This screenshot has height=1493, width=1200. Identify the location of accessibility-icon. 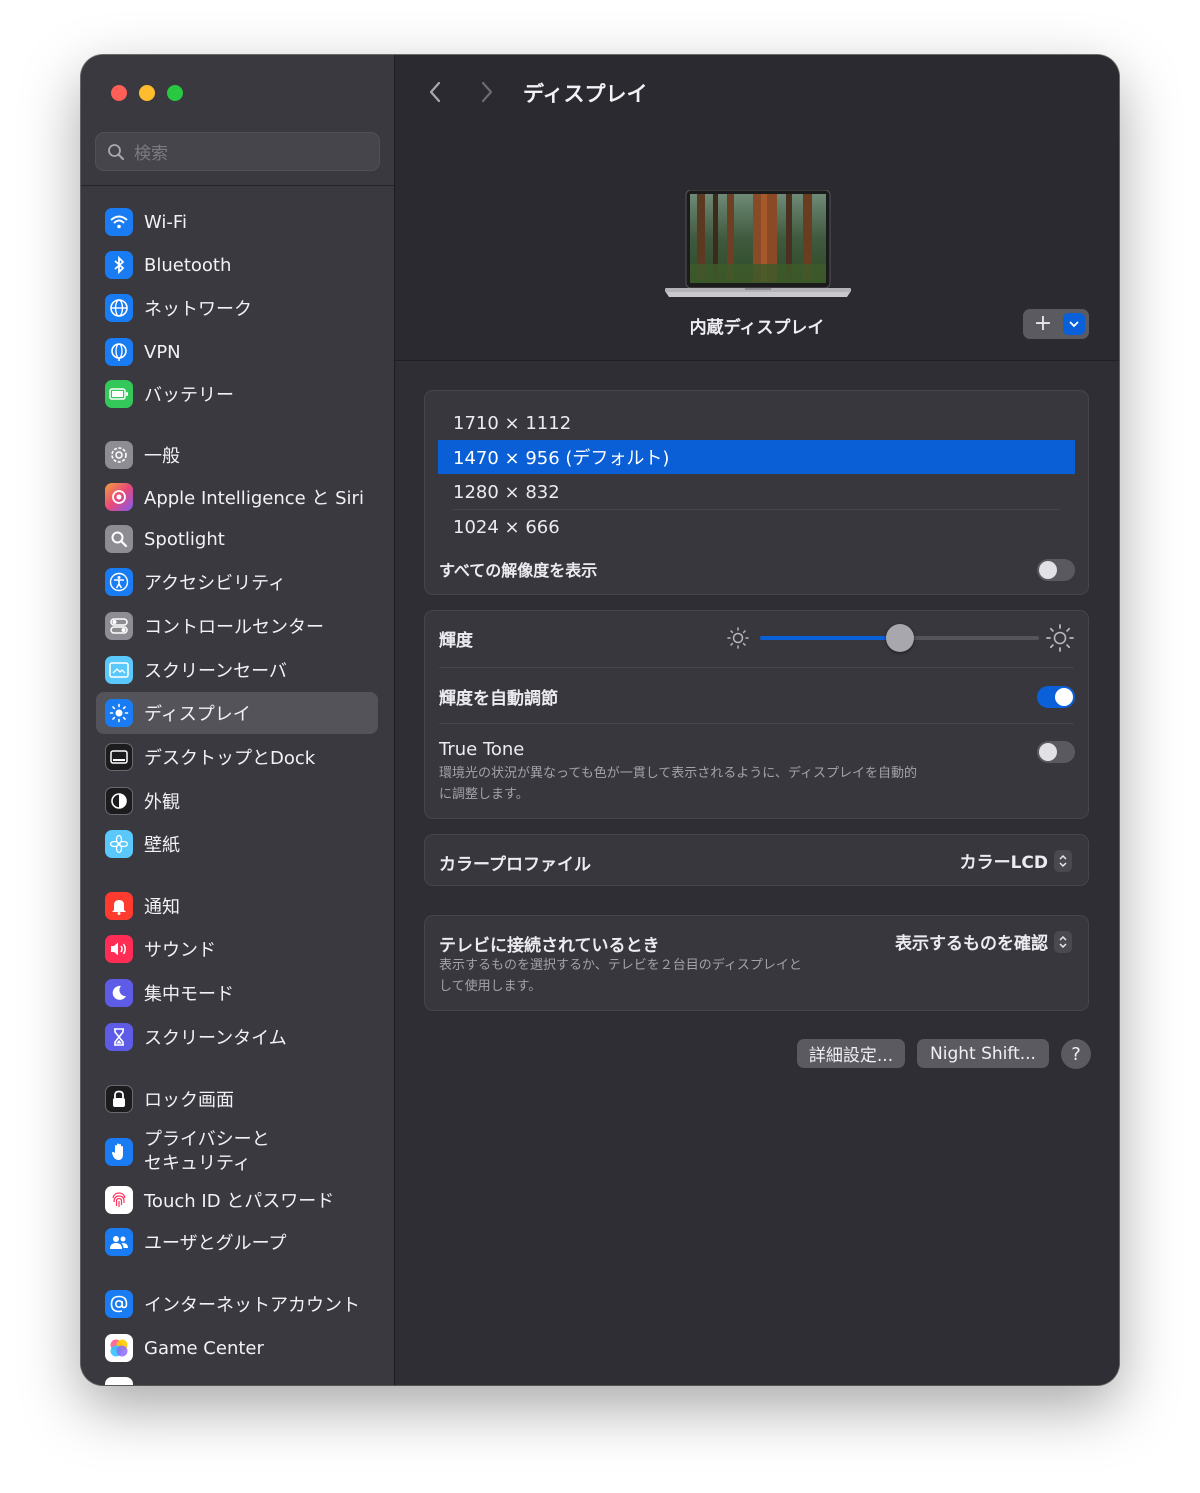
(119, 582).